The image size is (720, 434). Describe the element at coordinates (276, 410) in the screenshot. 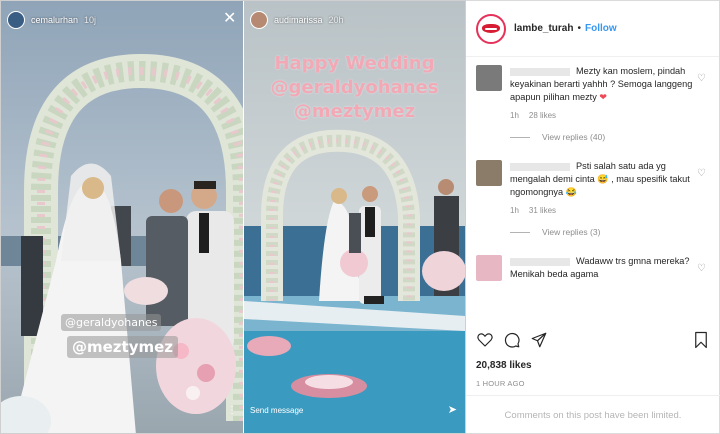

I see `send-message-input: Send message` at that location.